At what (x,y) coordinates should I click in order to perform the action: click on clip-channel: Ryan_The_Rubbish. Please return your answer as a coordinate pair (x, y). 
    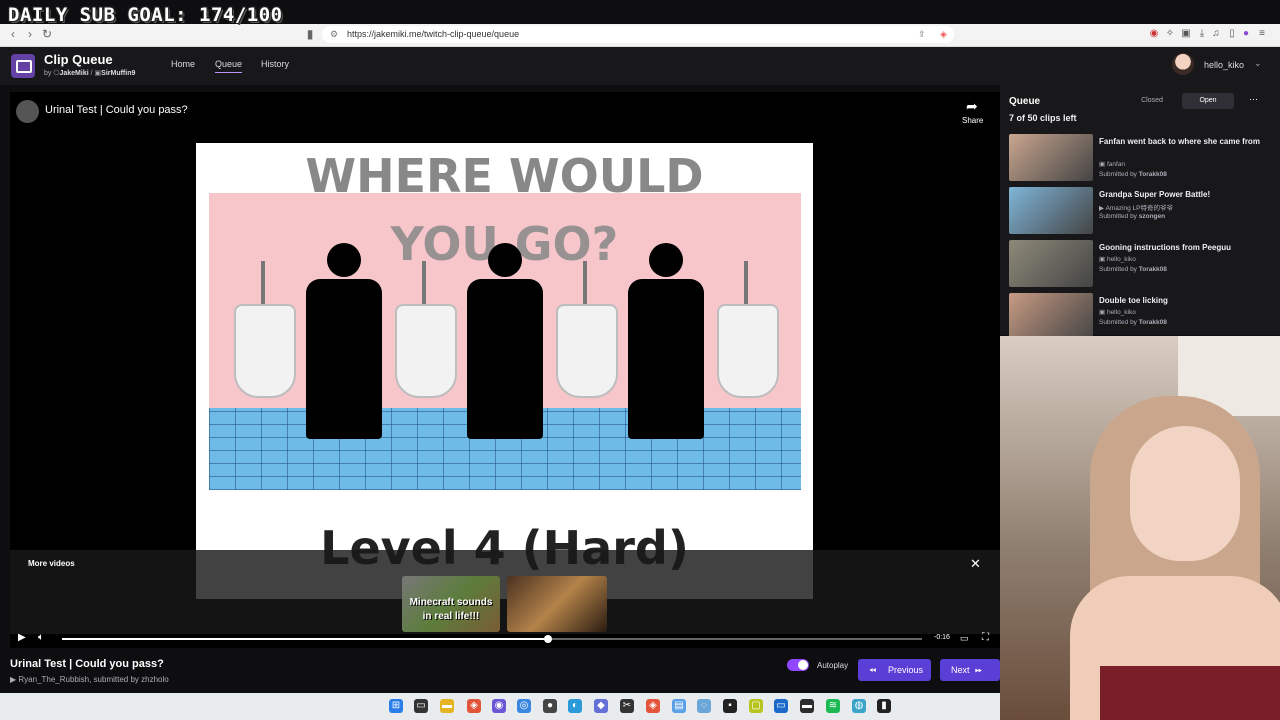
    Looking at the image, I should click on (53, 679).